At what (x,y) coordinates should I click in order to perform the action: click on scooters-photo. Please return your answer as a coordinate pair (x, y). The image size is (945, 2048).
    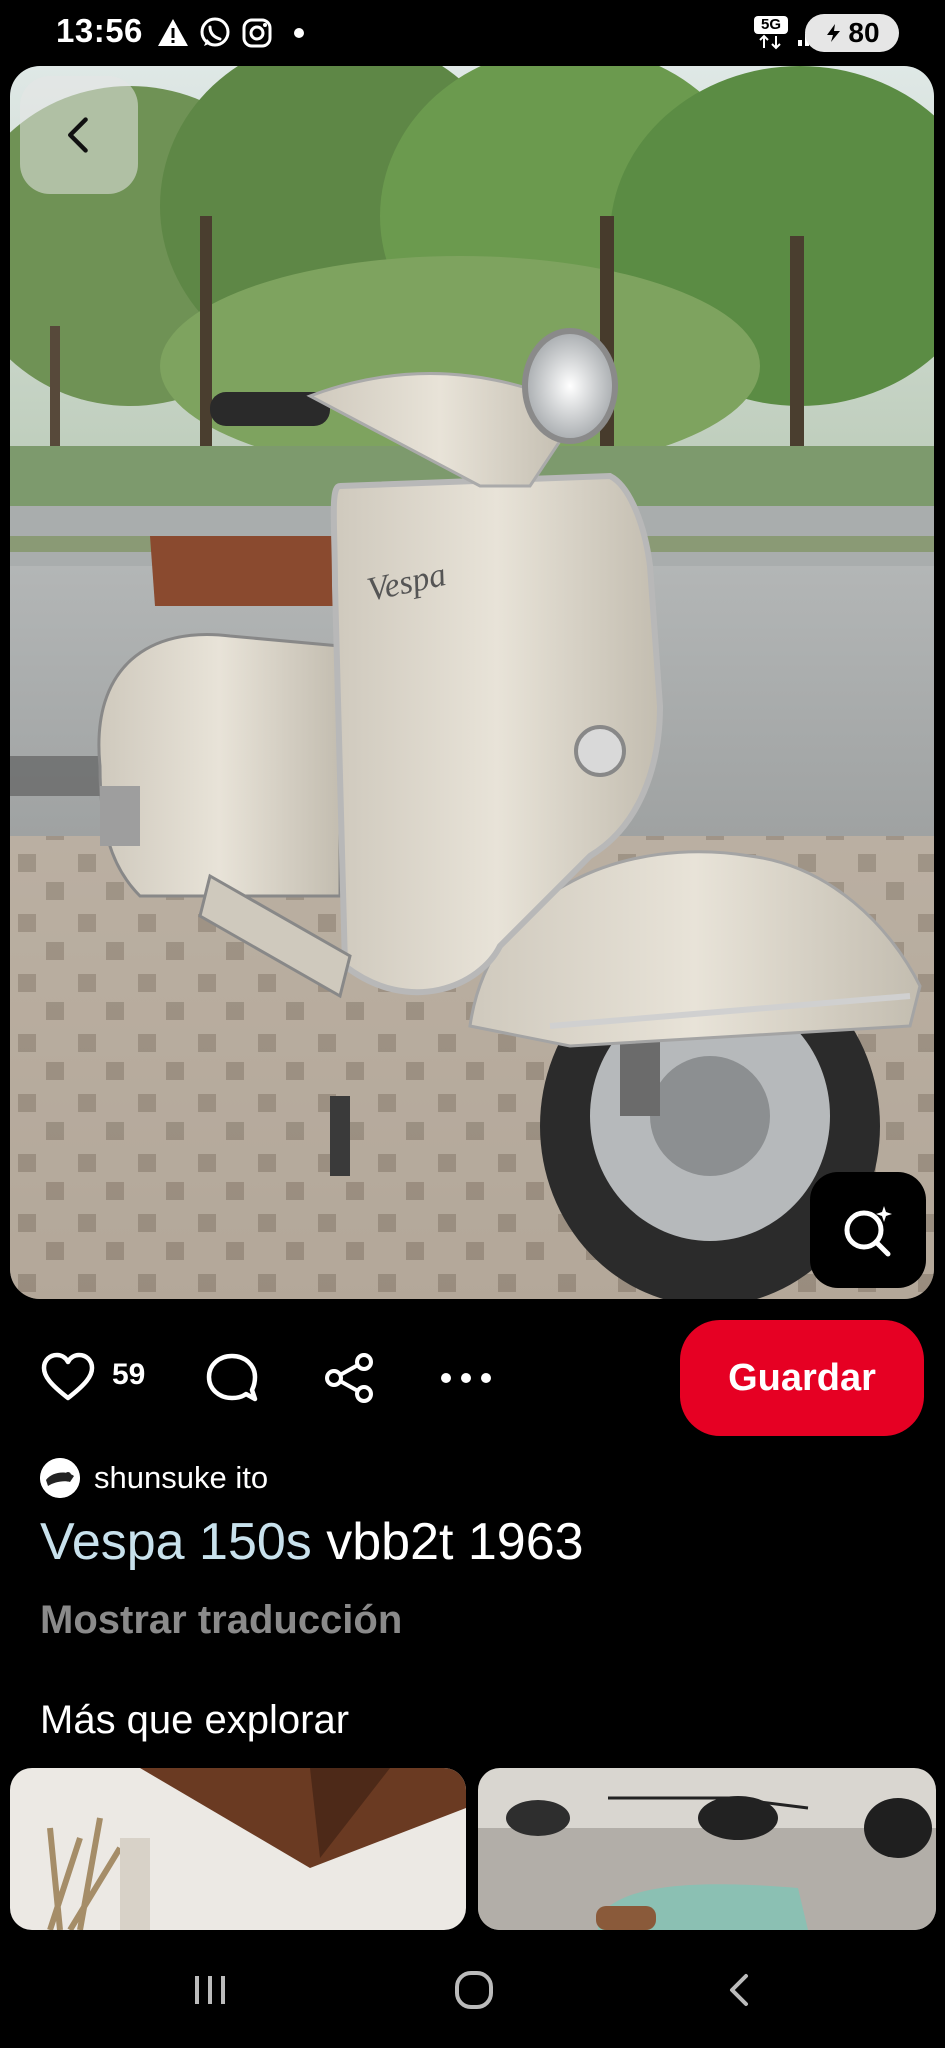
    Looking at the image, I should click on (707, 1849).